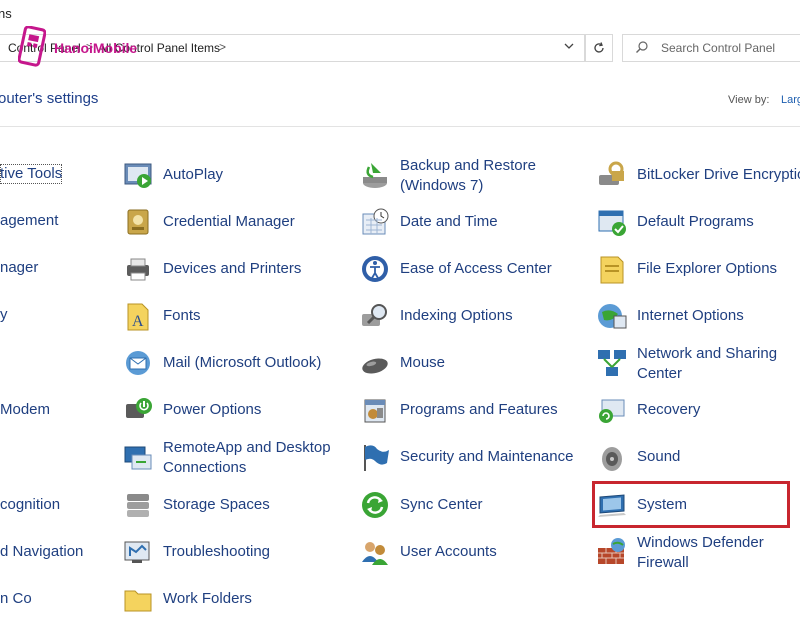 The height and width of the screenshot is (629, 800). What do you see at coordinates (707, 353) in the screenshot?
I see `item-label-line1: Network and Sharing` at bounding box center [707, 353].